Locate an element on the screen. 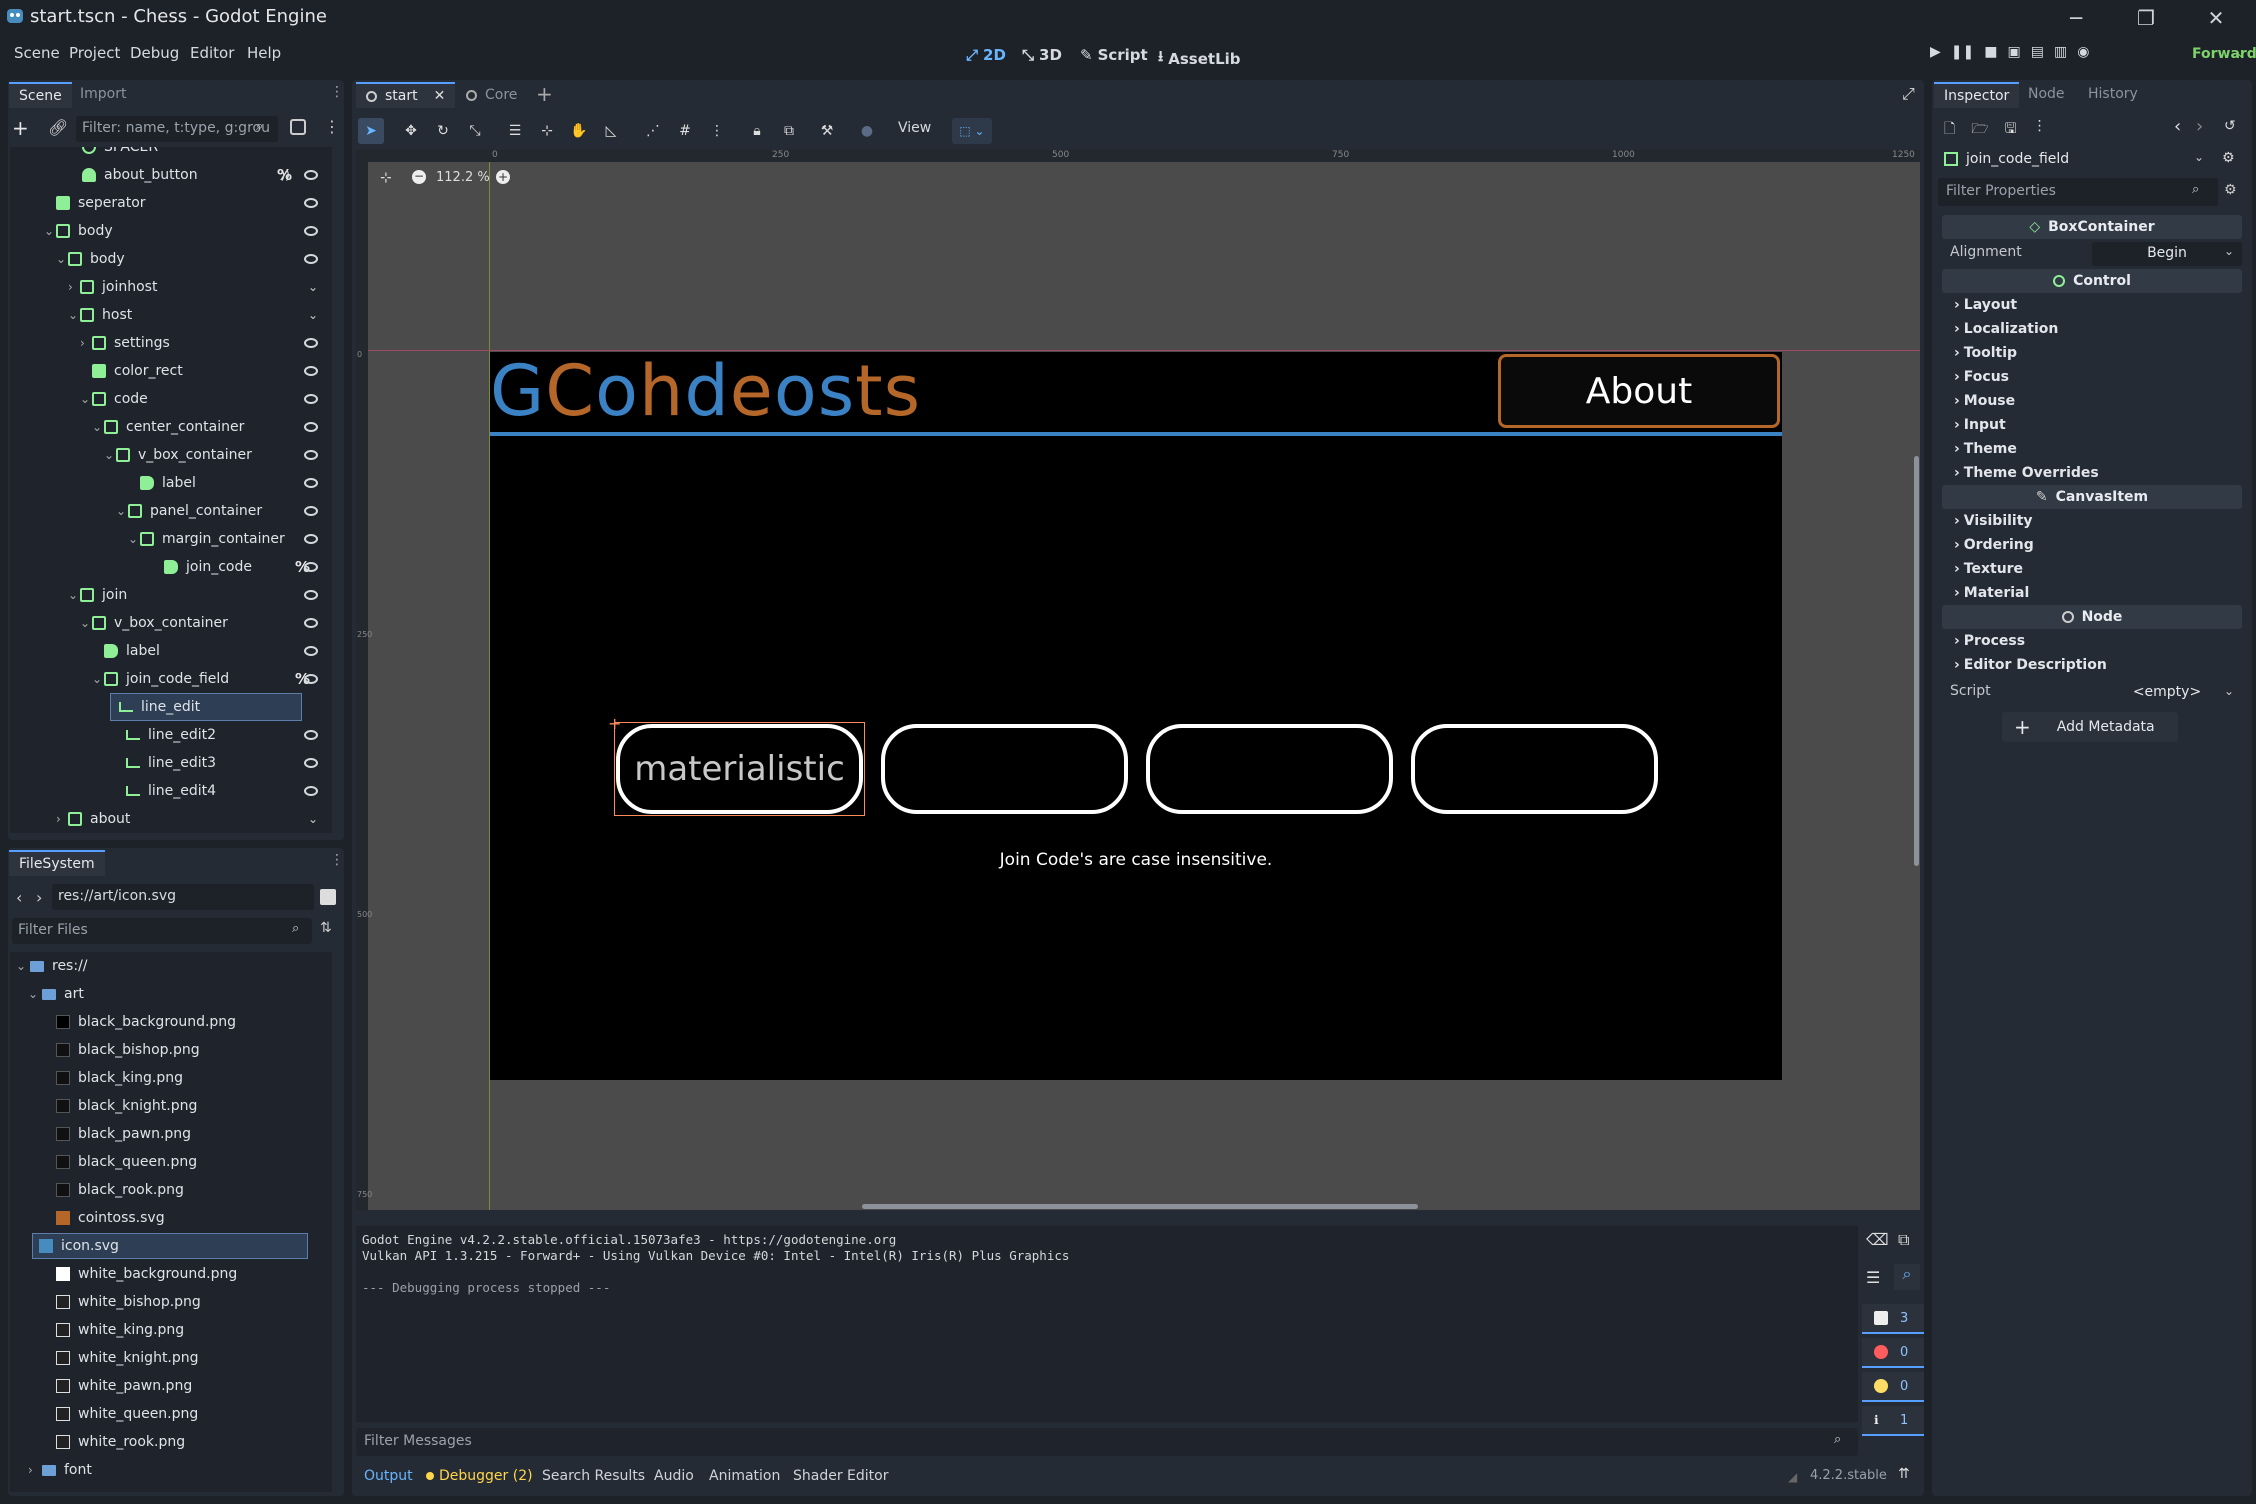  anchor-preset-icon: ⬚ ⌄ is located at coordinates (972, 131).